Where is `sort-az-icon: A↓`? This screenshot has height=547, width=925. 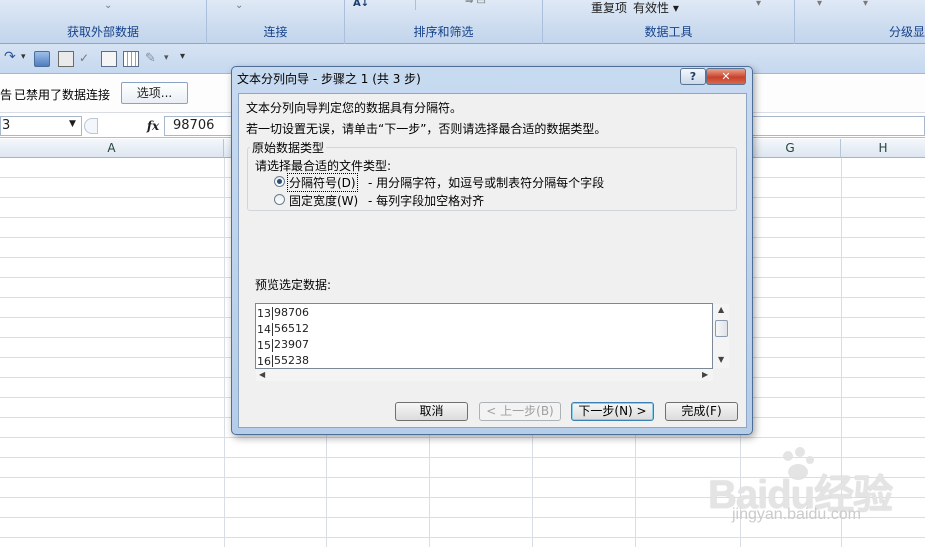 sort-az-icon: A↓ is located at coordinates (361, 4).